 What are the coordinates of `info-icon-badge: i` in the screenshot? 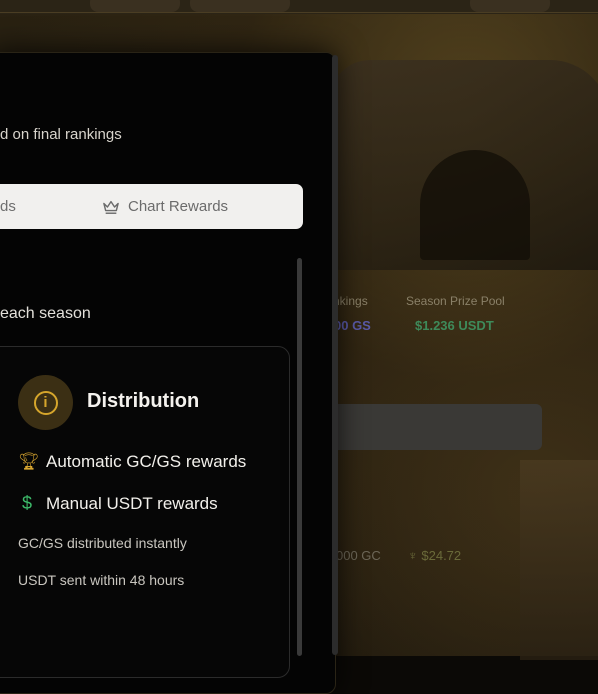 It's located at (45, 402).